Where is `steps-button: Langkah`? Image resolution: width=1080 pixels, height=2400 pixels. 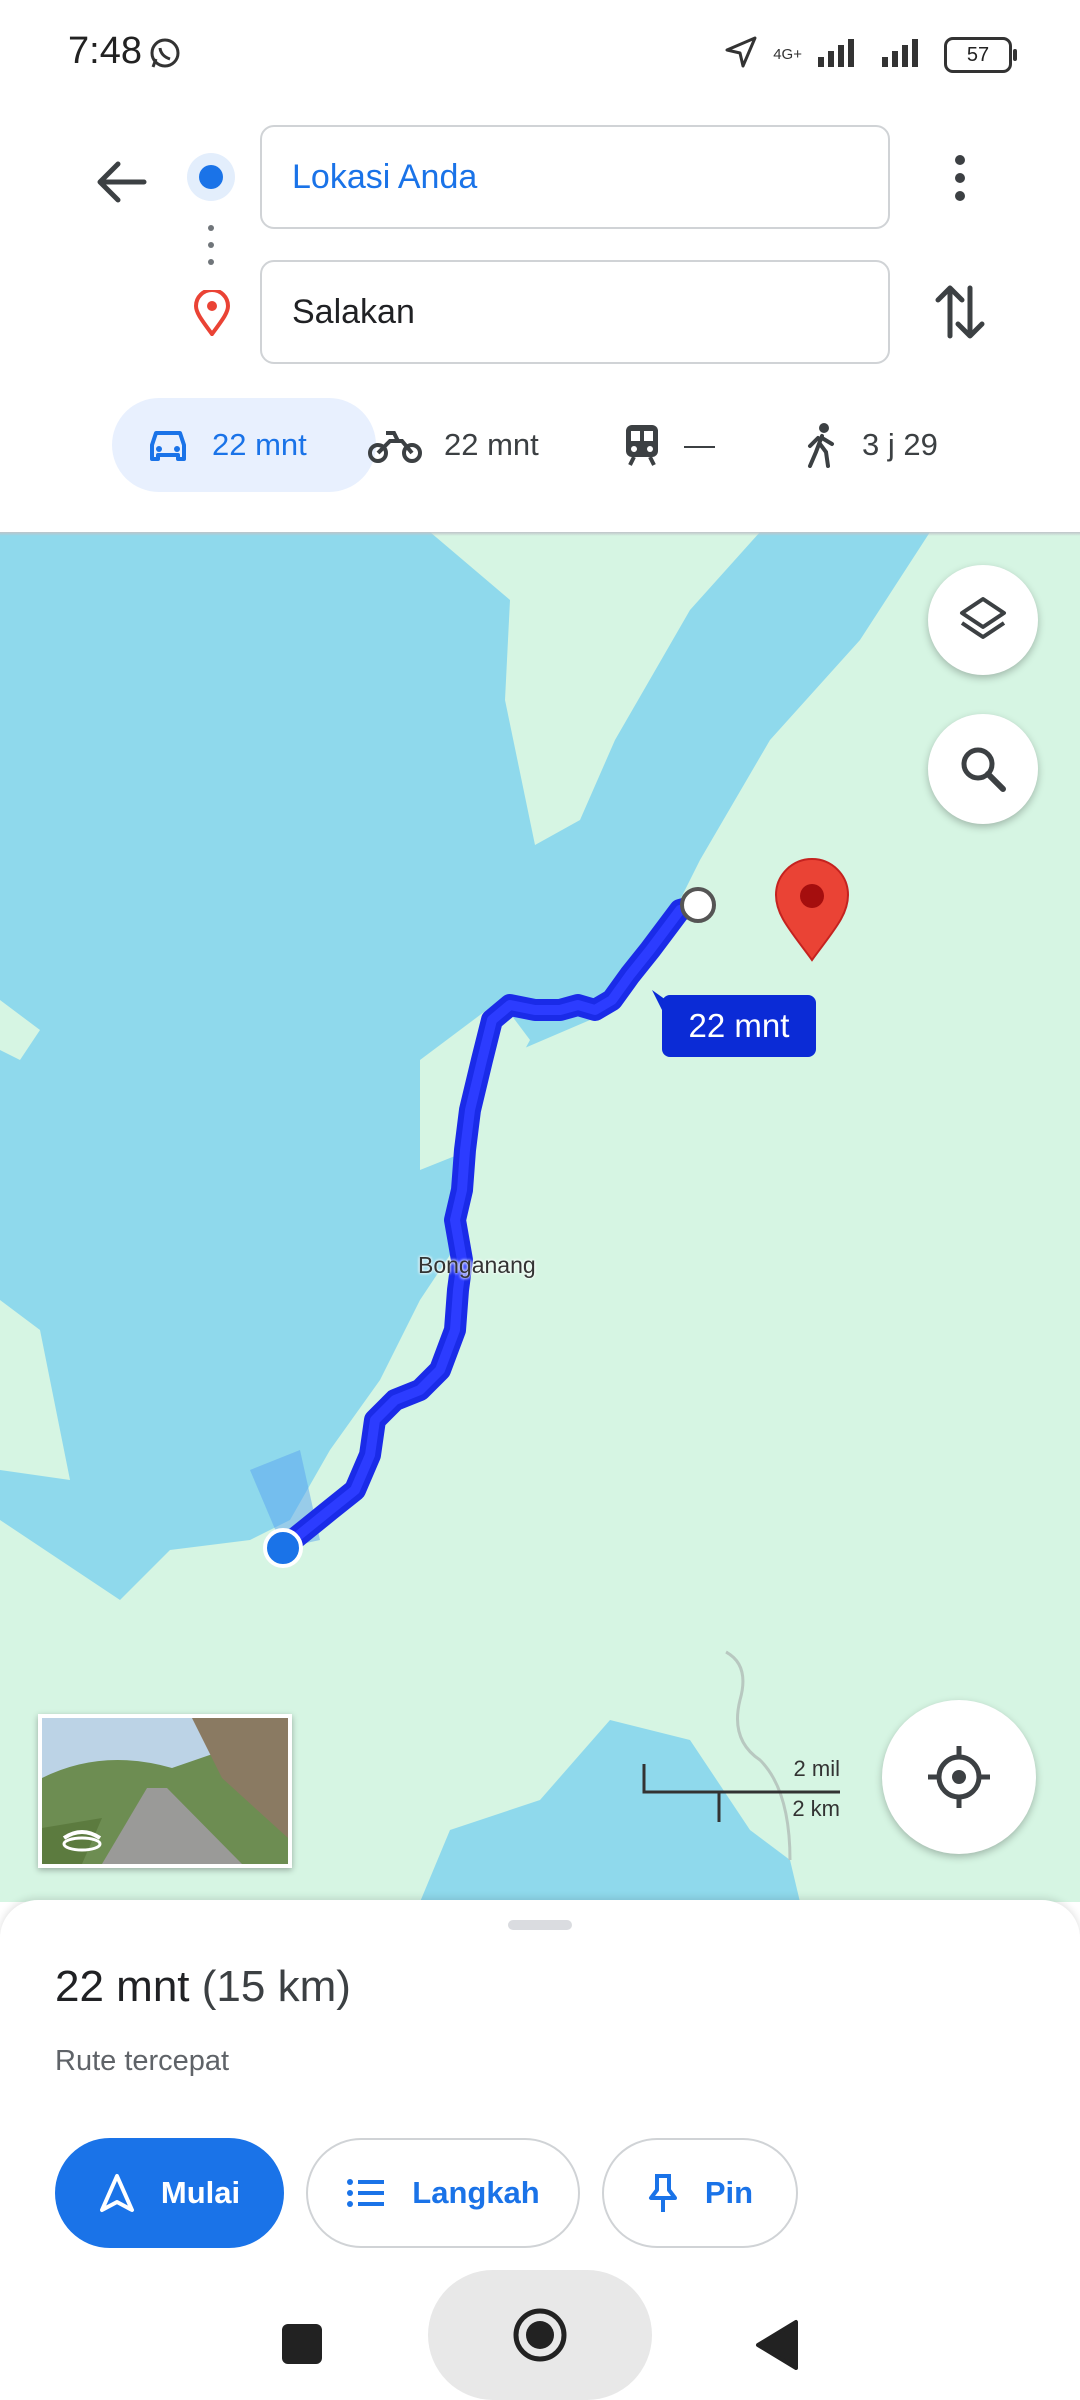
steps-button: Langkah is located at coordinates (443, 2193).